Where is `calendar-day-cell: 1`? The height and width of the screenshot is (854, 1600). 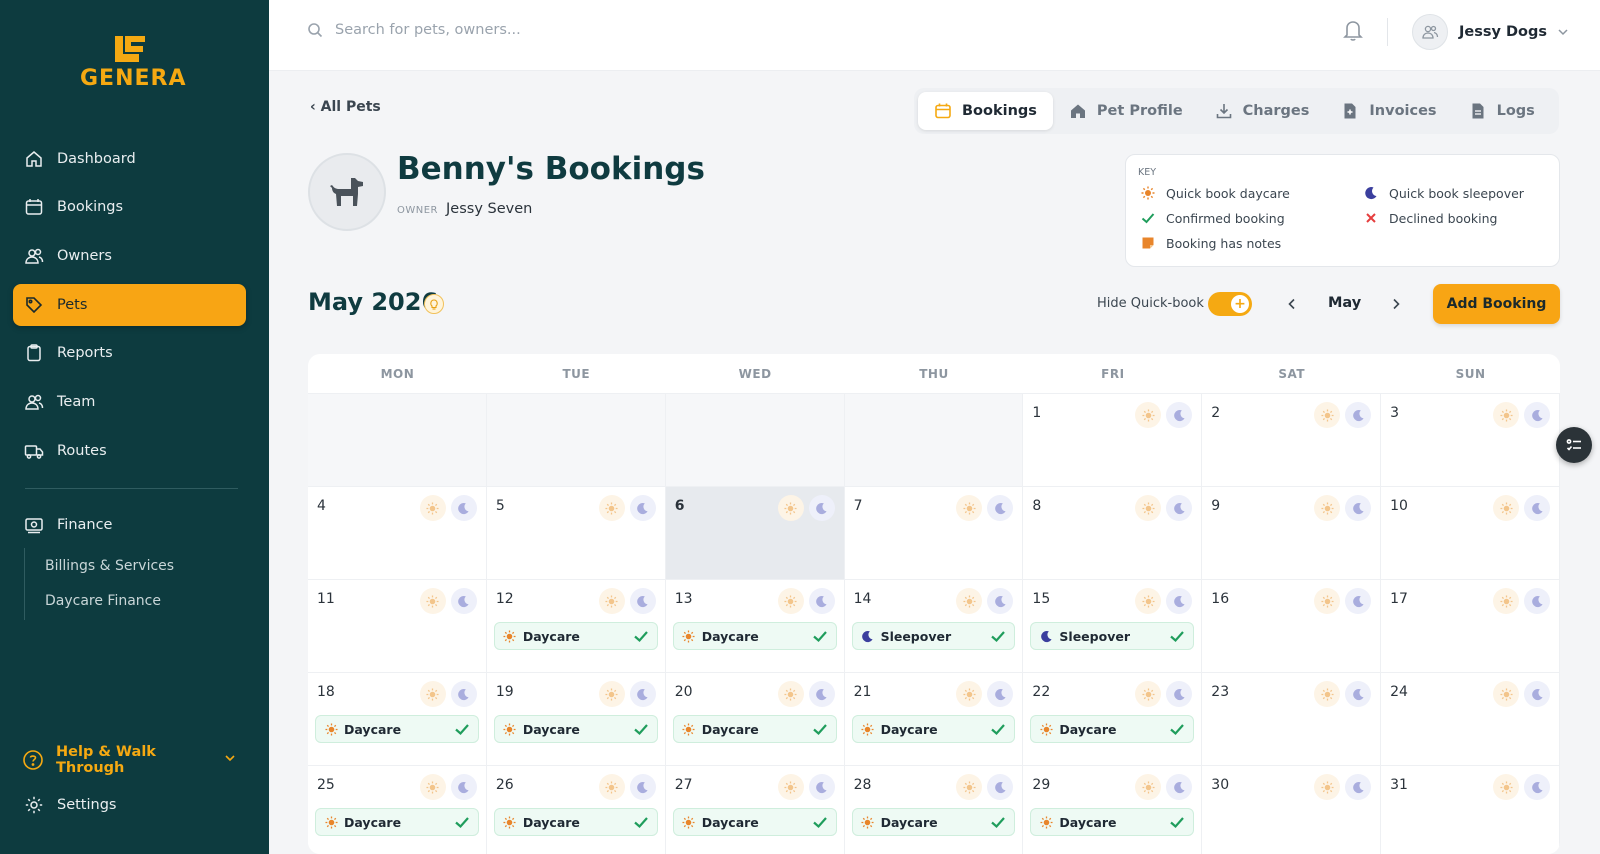
calendar-day-cell: 1 is located at coordinates (1113, 440).